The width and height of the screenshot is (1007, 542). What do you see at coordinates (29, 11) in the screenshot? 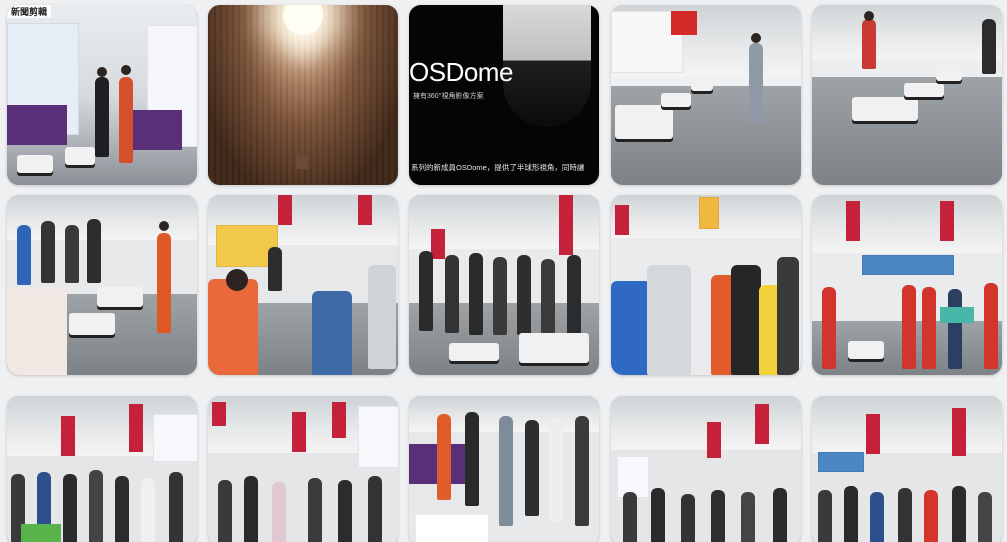
I see `corner-caption: 新聞剪輯` at bounding box center [29, 11].